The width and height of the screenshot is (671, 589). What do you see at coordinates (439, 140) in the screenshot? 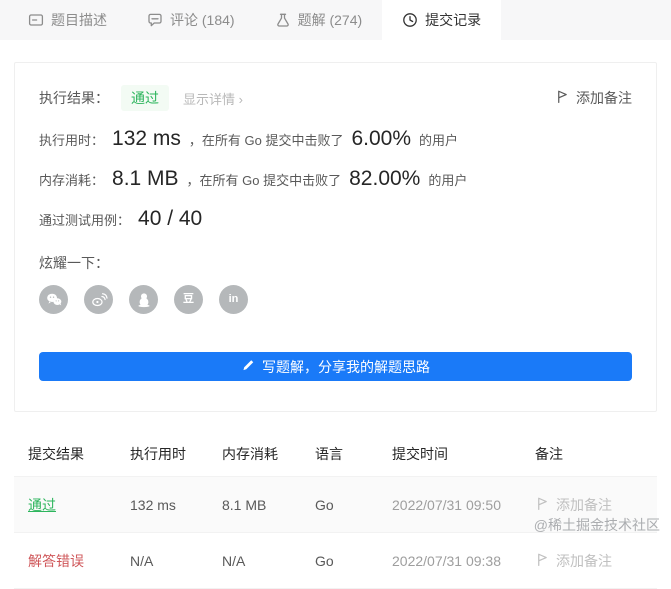
I see `runtime-beats-suffix: 的用户` at bounding box center [439, 140].